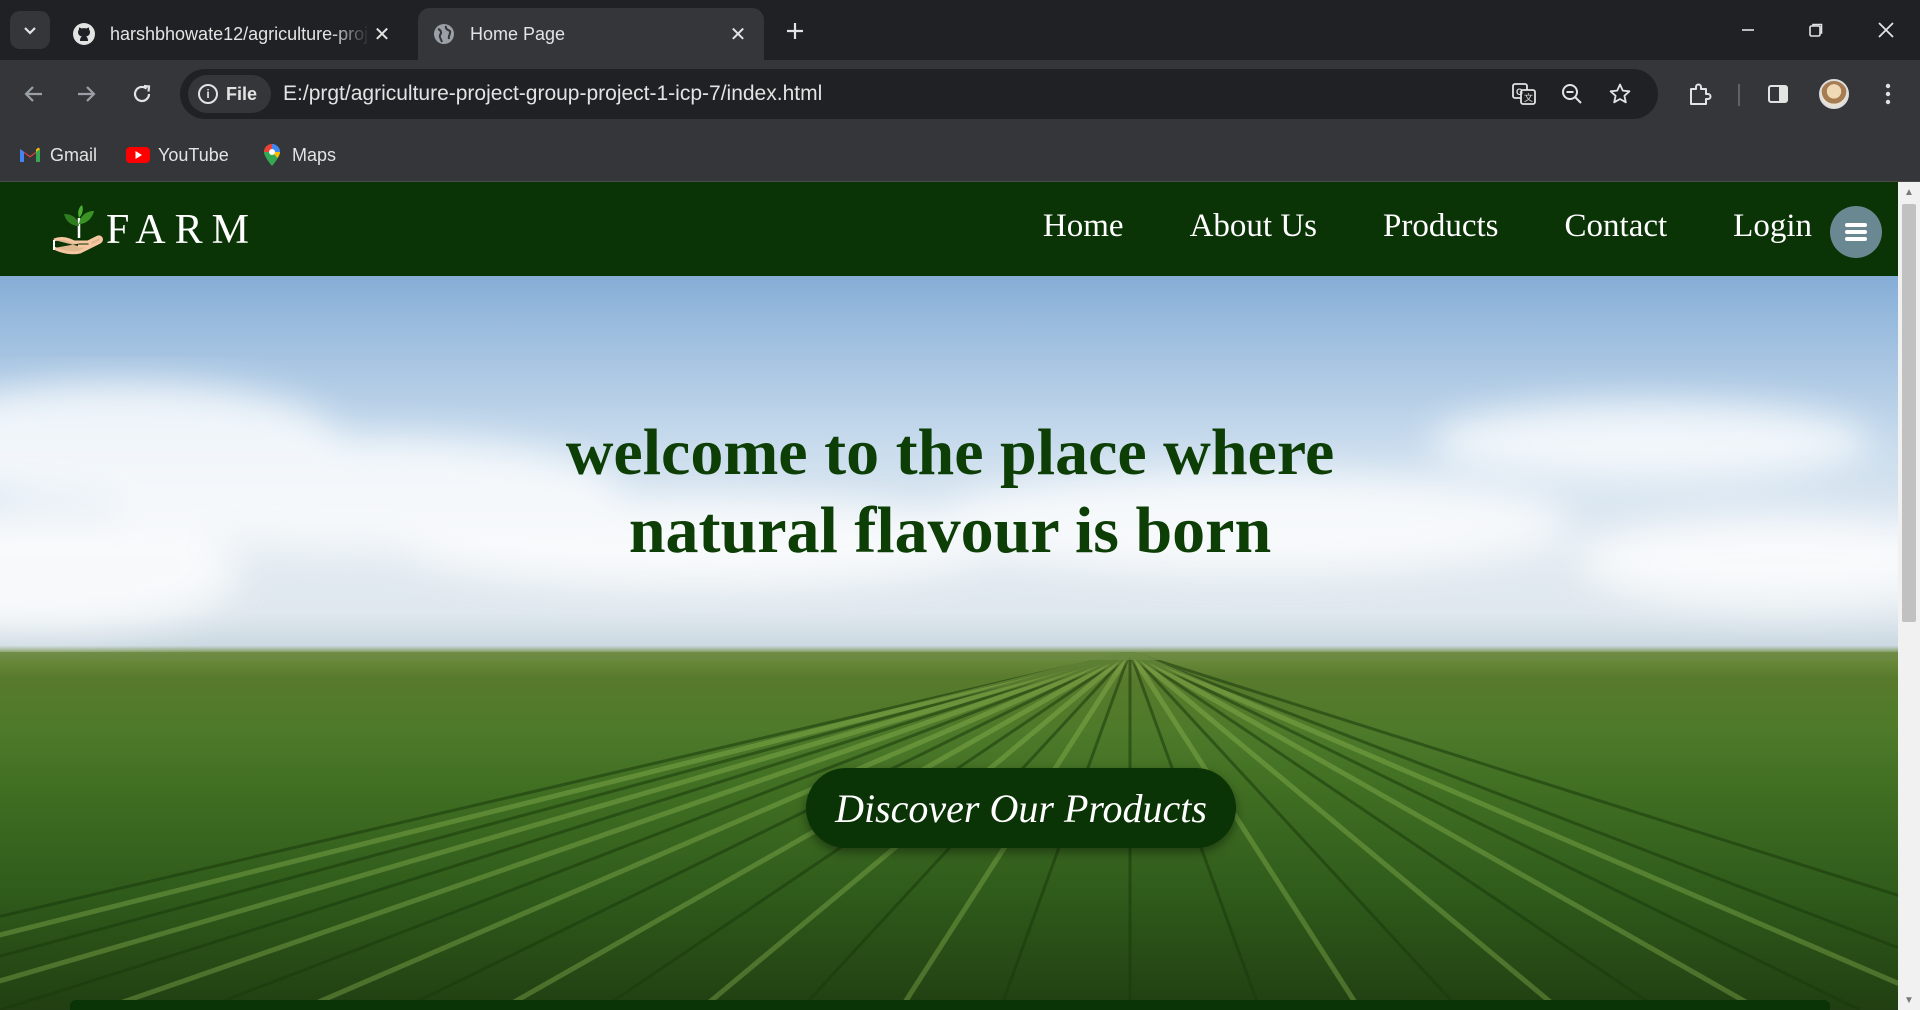  Describe the element at coordinates (242, 93) in the screenshot. I see `site-info-label: File` at that location.